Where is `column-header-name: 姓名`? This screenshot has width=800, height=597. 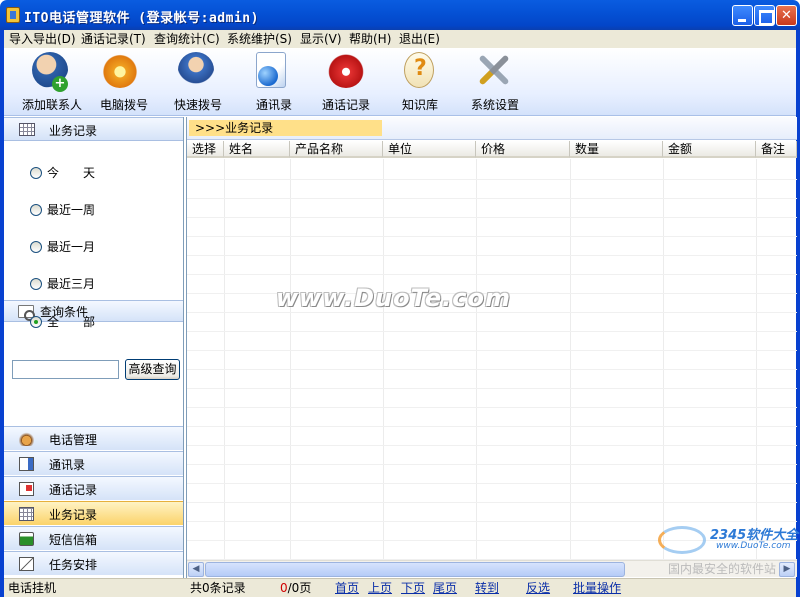
column-header-name: 姓名 is located at coordinates (257, 149).